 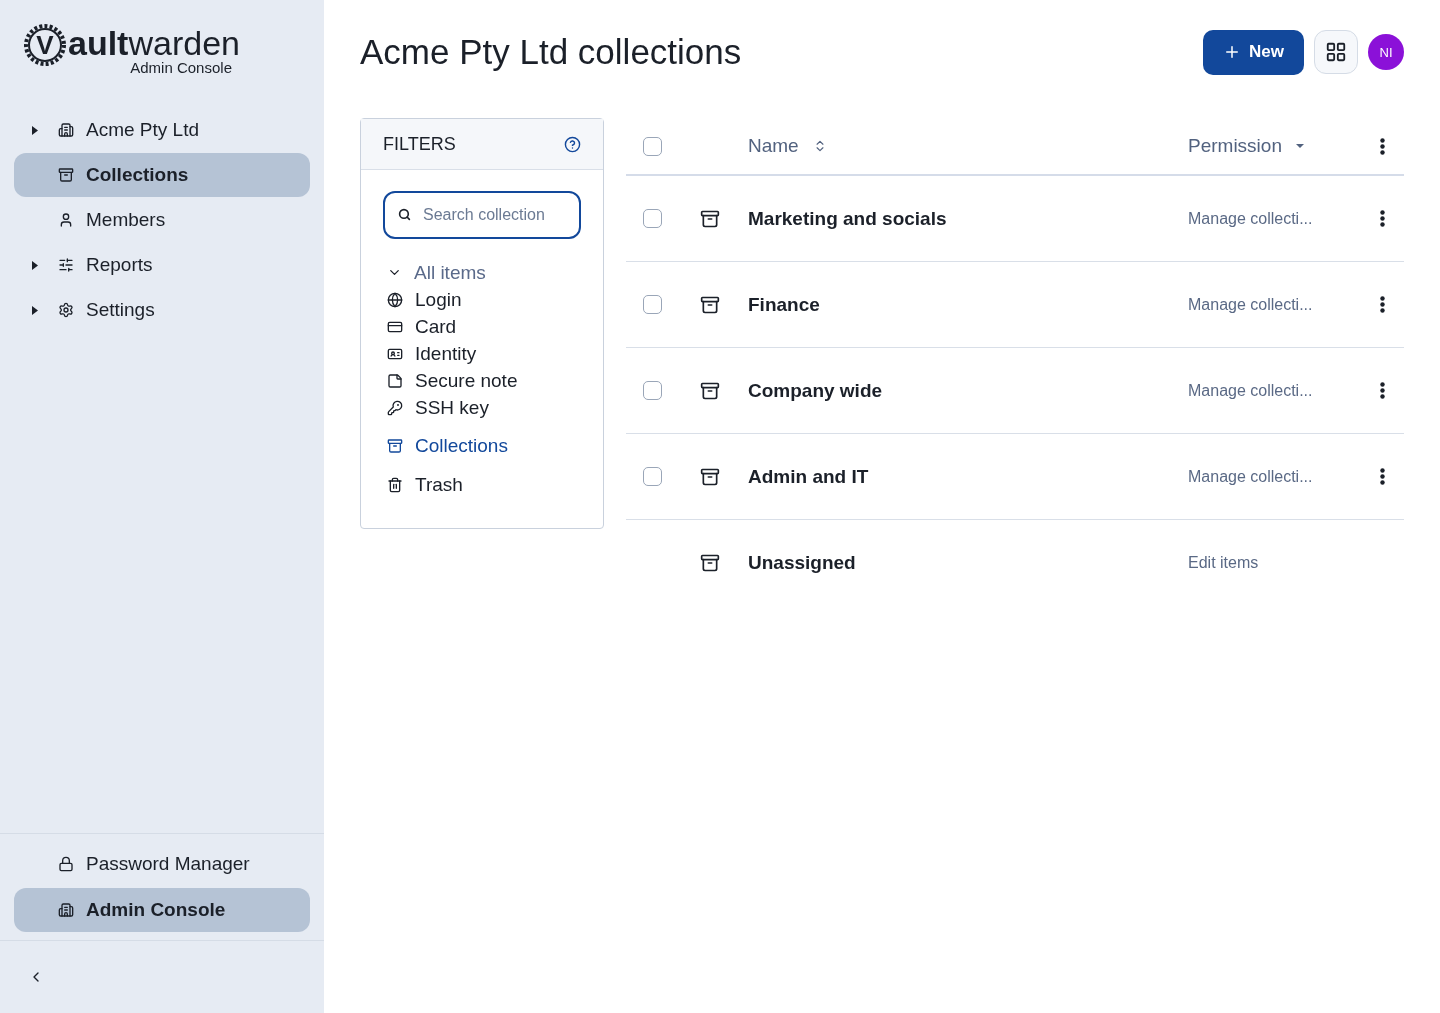 I want to click on page-title: Acme Pty Ltd collections, so click(x=551, y=52).